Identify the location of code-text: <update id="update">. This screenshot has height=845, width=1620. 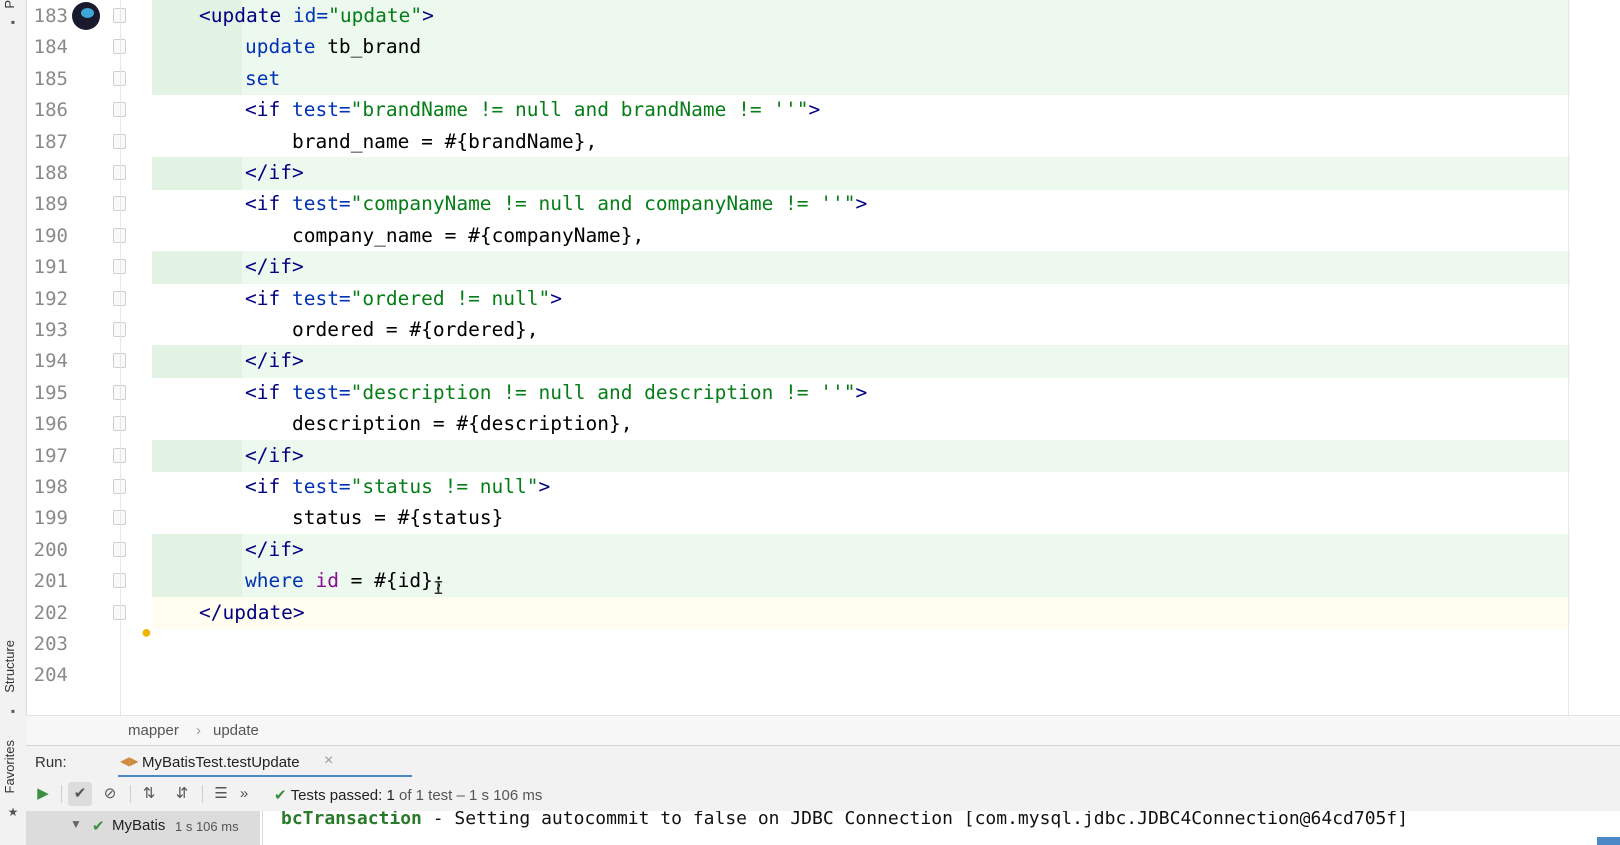
(861, 16).